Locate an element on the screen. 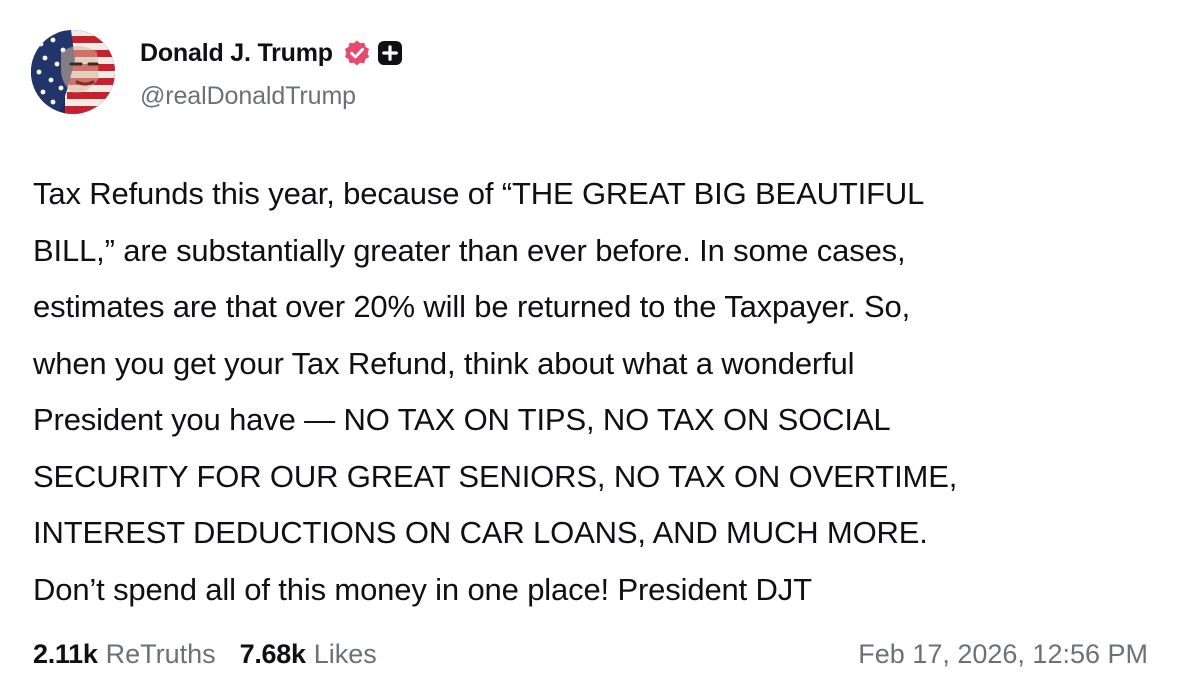  verified-badge-icon is located at coordinates (357, 53).